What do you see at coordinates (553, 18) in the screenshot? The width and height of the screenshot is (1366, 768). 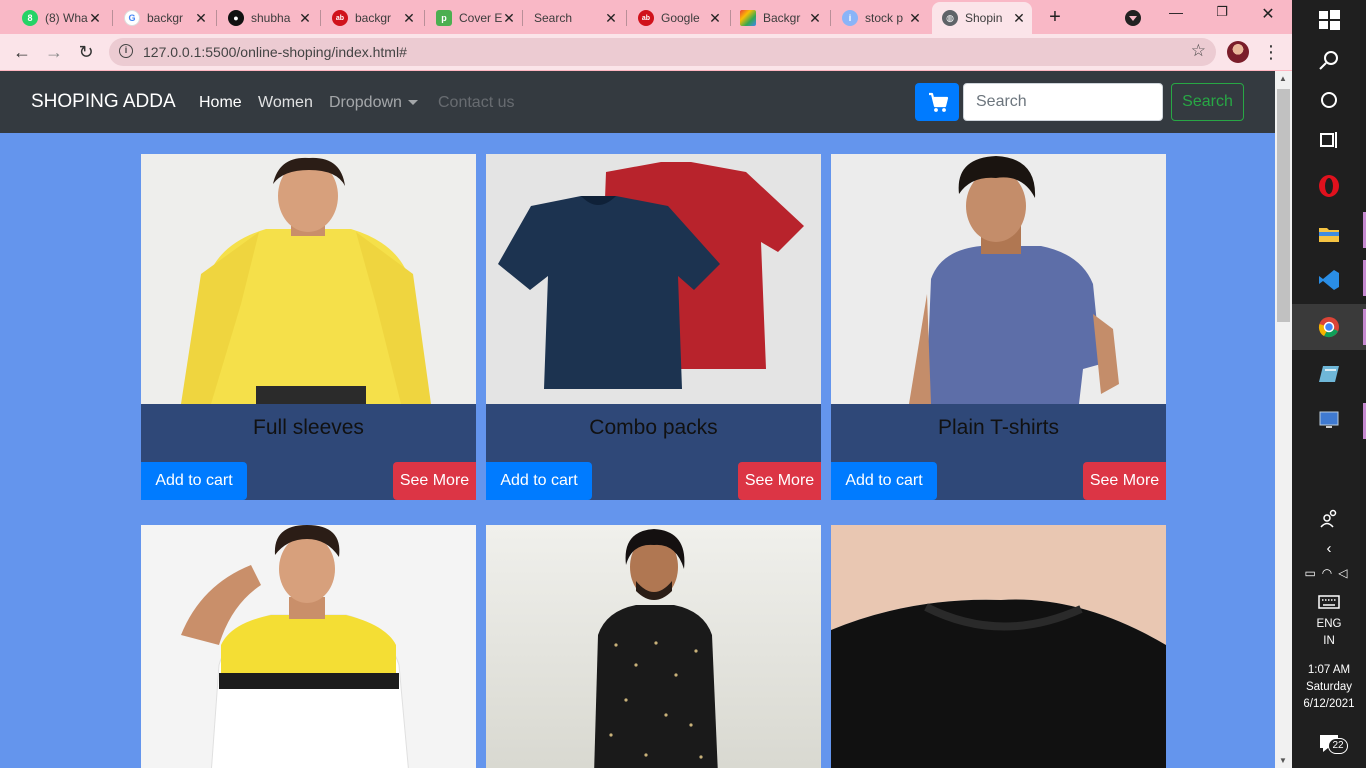 I see `tab-label: Search` at bounding box center [553, 18].